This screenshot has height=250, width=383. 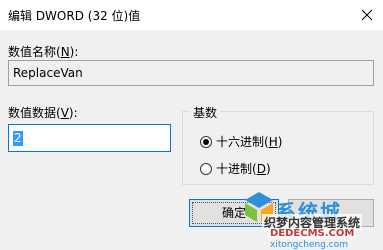 What do you see at coordinates (206, 141) in the screenshot?
I see `radio-checked-icon` at bounding box center [206, 141].